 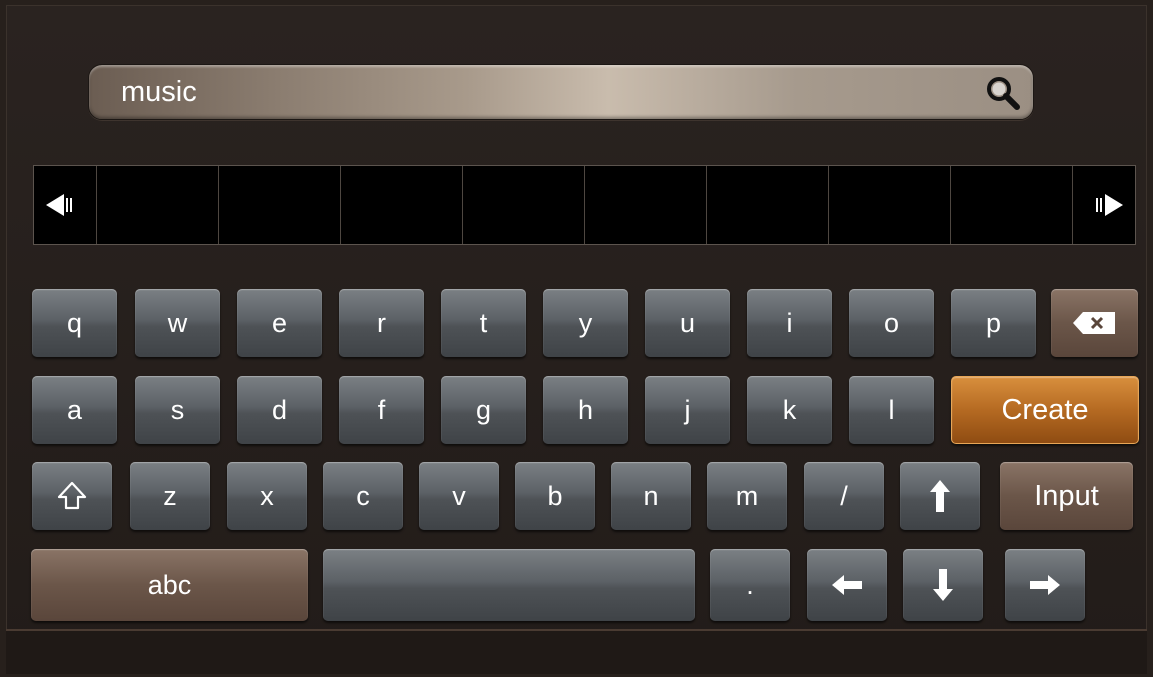 What do you see at coordinates (789, 410) in the screenshot?
I see `key-k: k` at bounding box center [789, 410].